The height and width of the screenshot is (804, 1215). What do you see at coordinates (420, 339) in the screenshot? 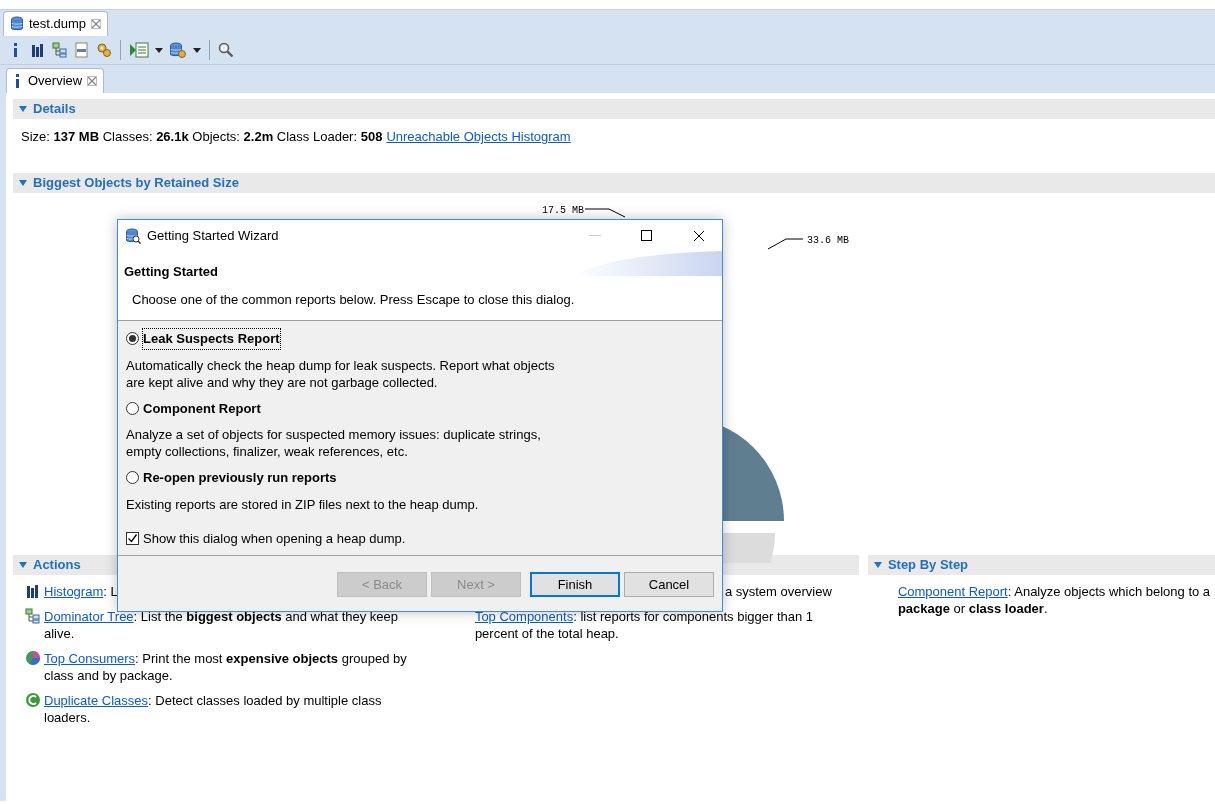
I see `report-option: Leak Suspects Report` at bounding box center [420, 339].